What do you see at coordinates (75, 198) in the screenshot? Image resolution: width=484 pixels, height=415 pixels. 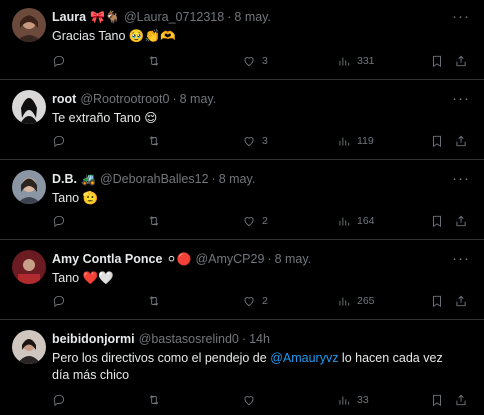 I see `tweet-text: Tano 🫡` at bounding box center [75, 198].